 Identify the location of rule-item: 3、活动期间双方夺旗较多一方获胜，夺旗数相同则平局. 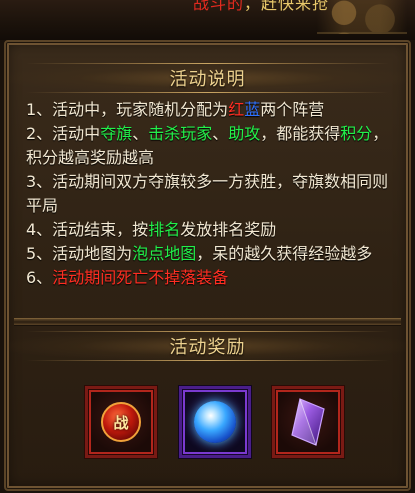
(215, 194).